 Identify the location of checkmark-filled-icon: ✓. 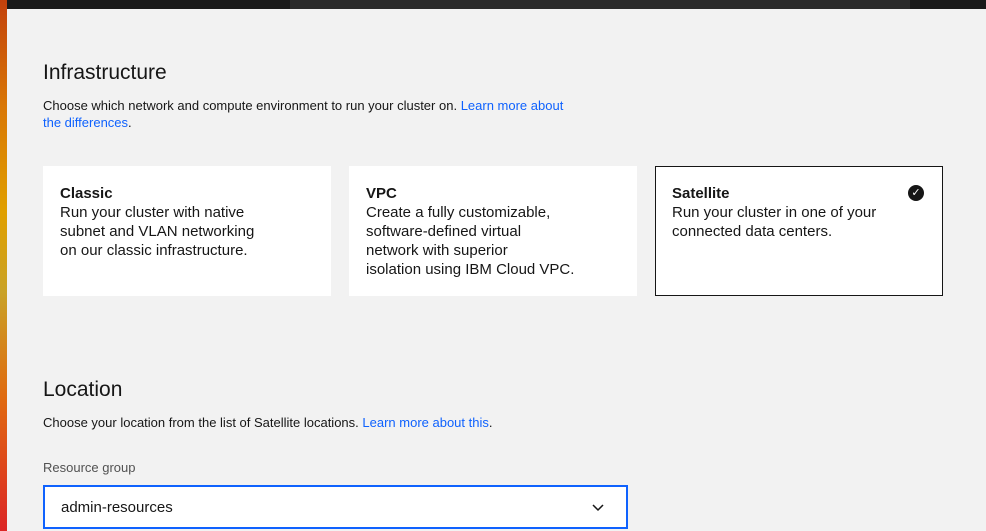
(916, 193).